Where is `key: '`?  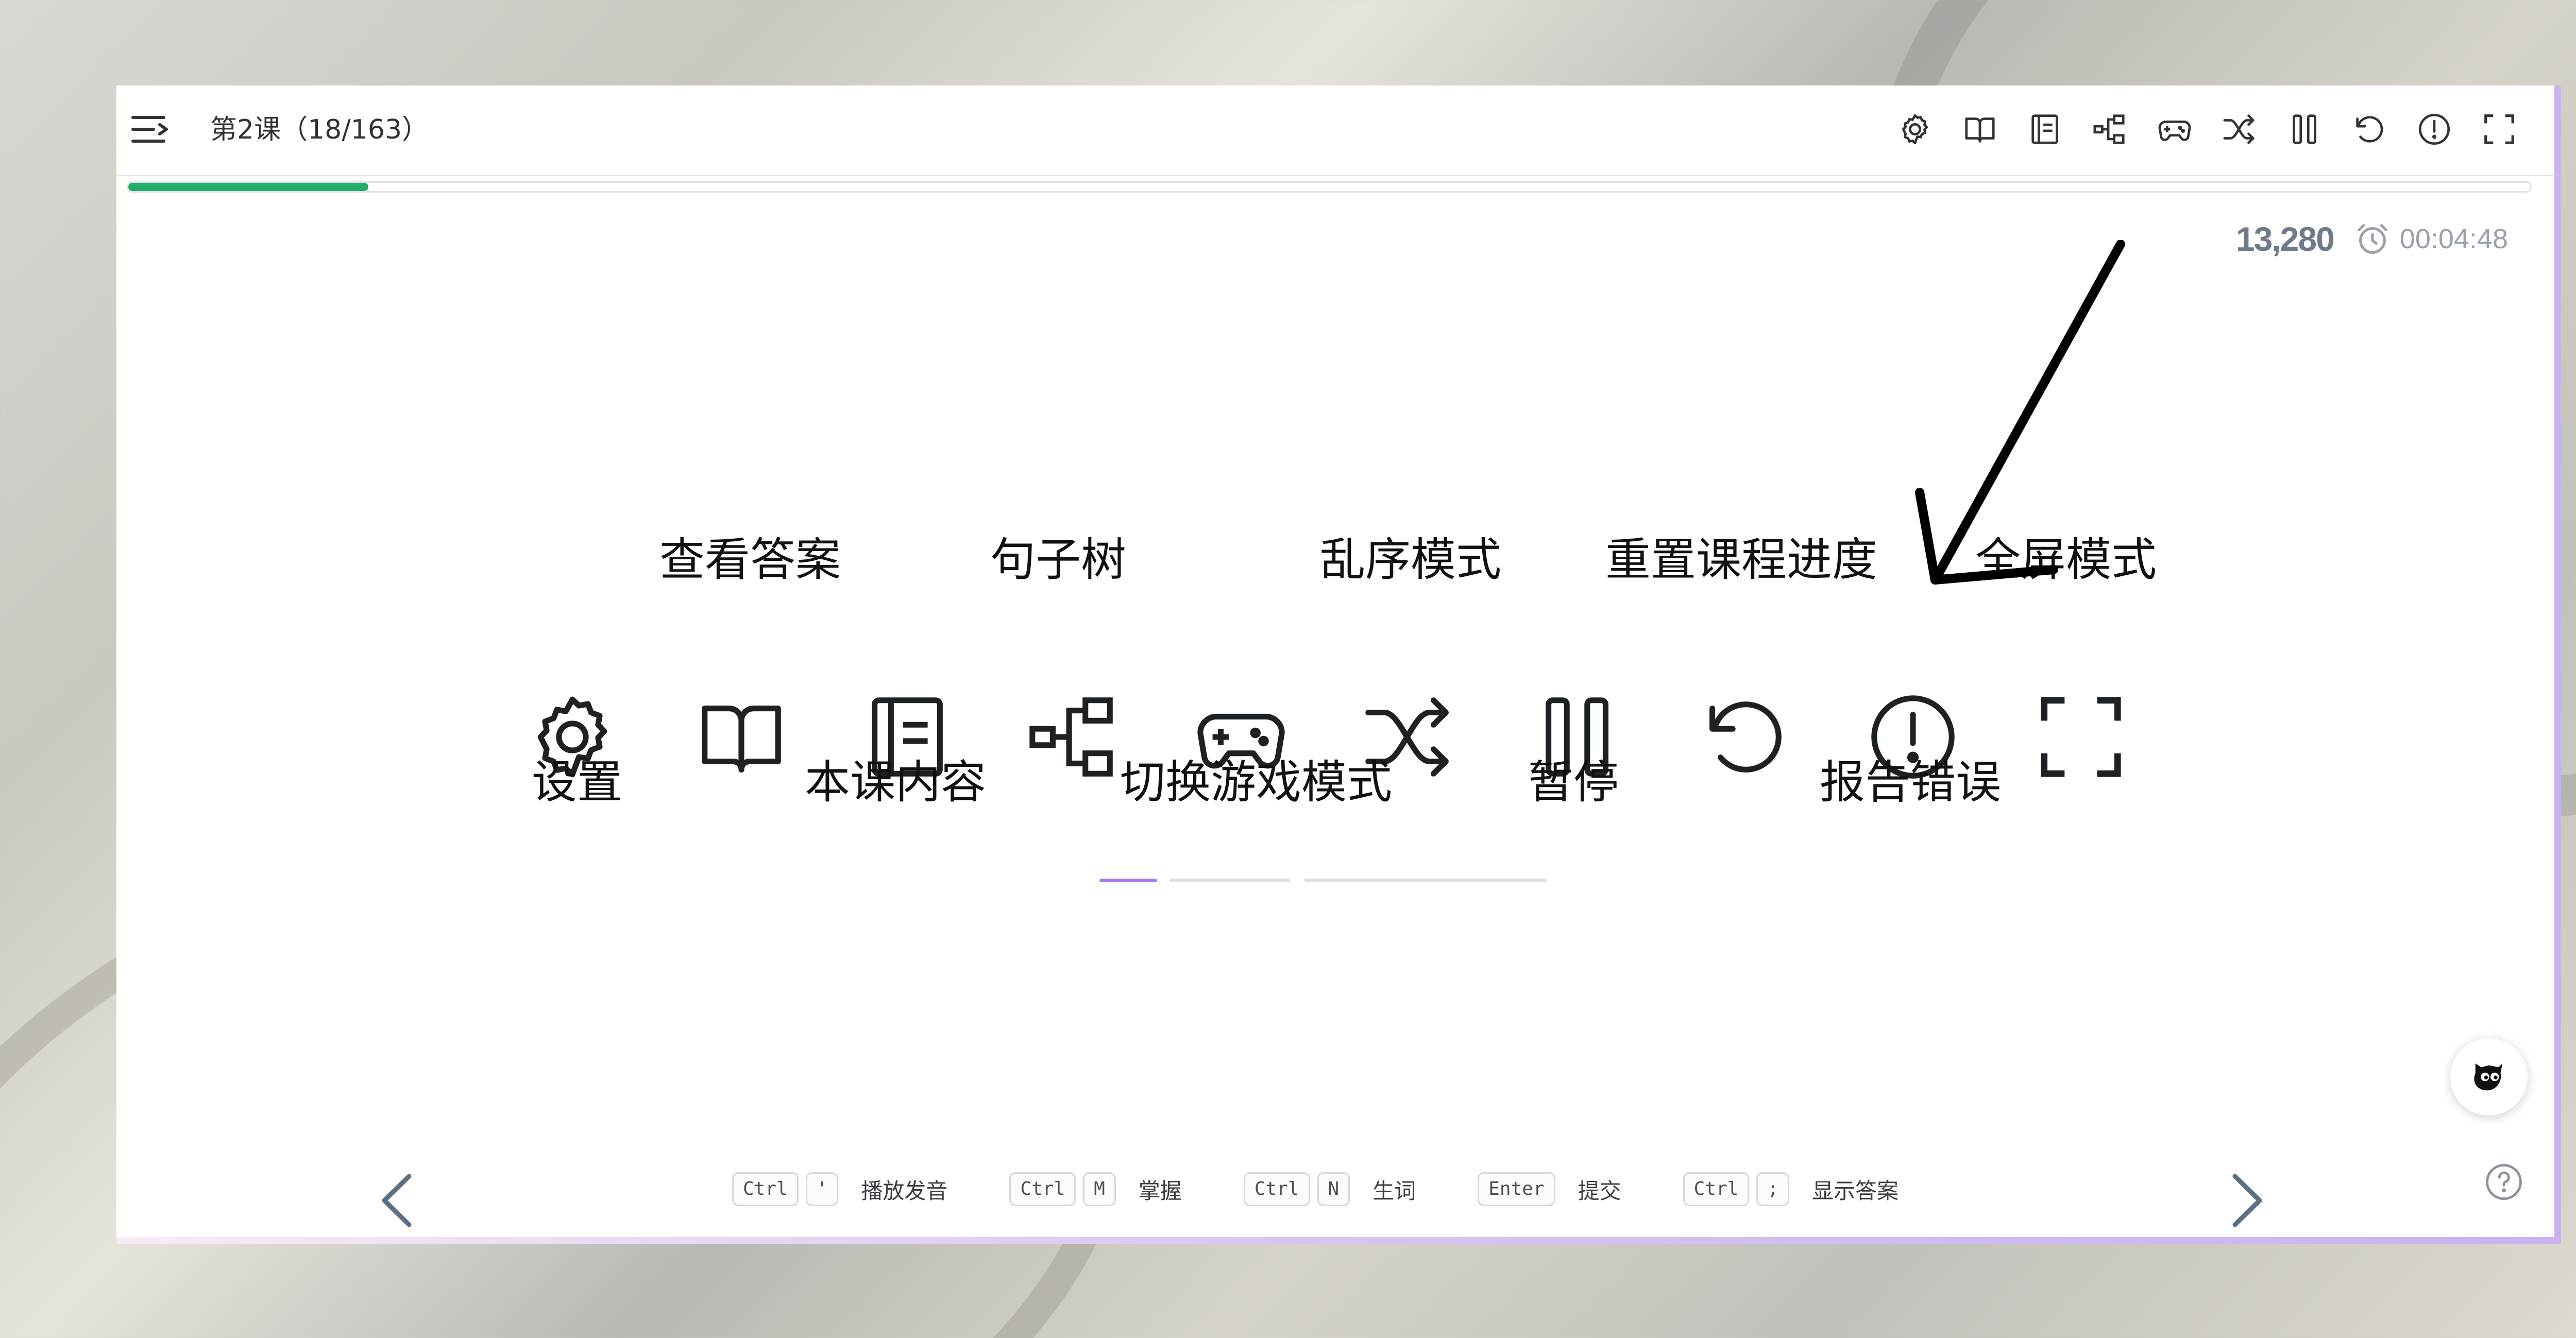
key: ' is located at coordinates (822, 1189).